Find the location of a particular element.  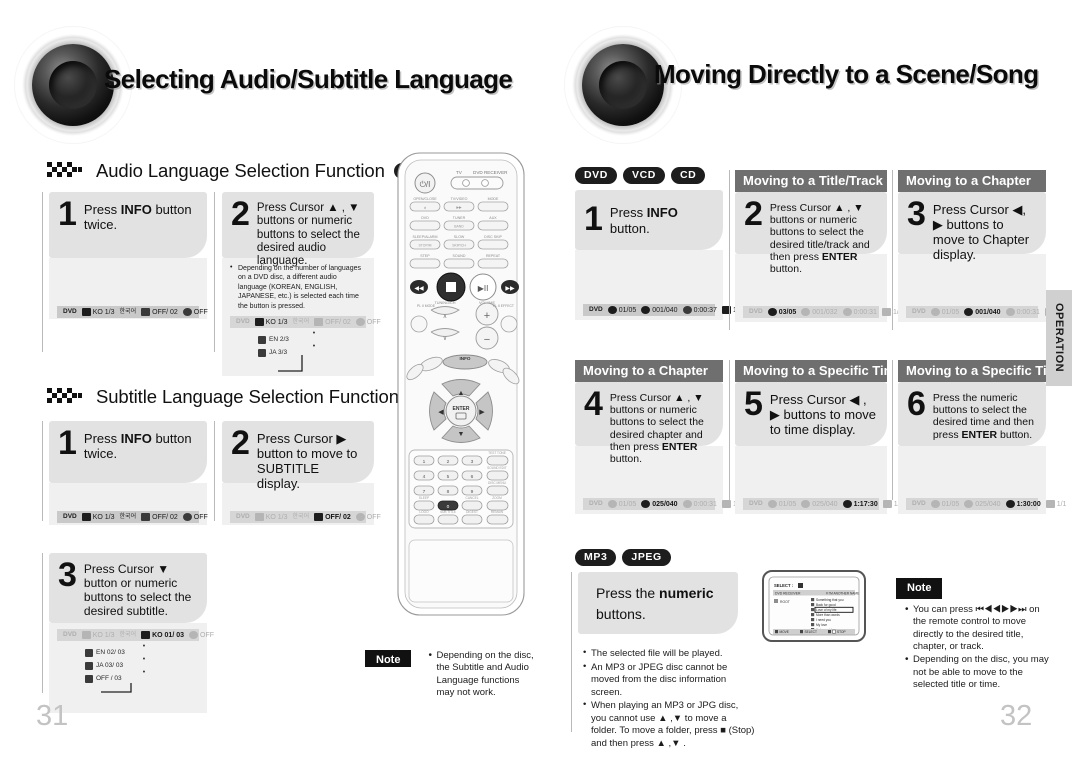

svg-text: TEST TONE is located at coordinates (497, 453).